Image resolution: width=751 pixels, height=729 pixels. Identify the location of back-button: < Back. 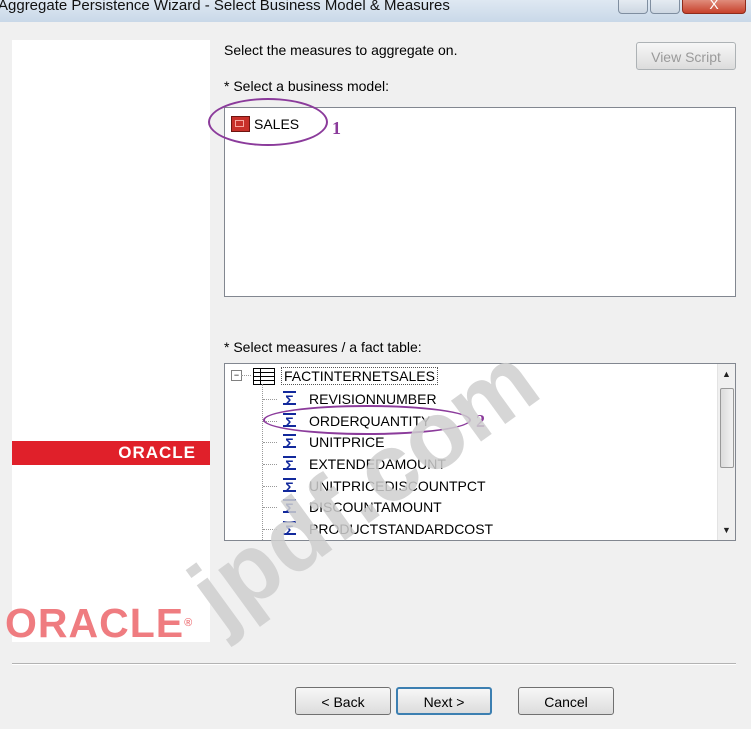
(343, 701).